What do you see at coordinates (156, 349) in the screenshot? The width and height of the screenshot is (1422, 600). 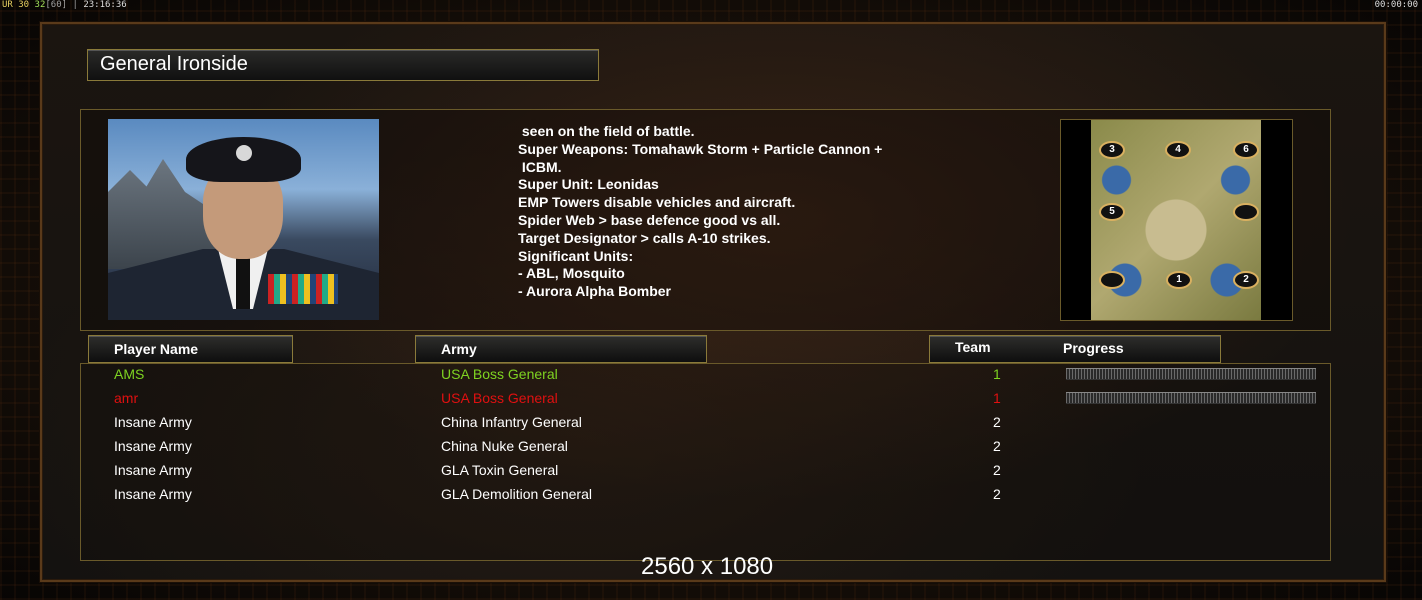 I see `header-player-name-label: Player Name` at bounding box center [156, 349].